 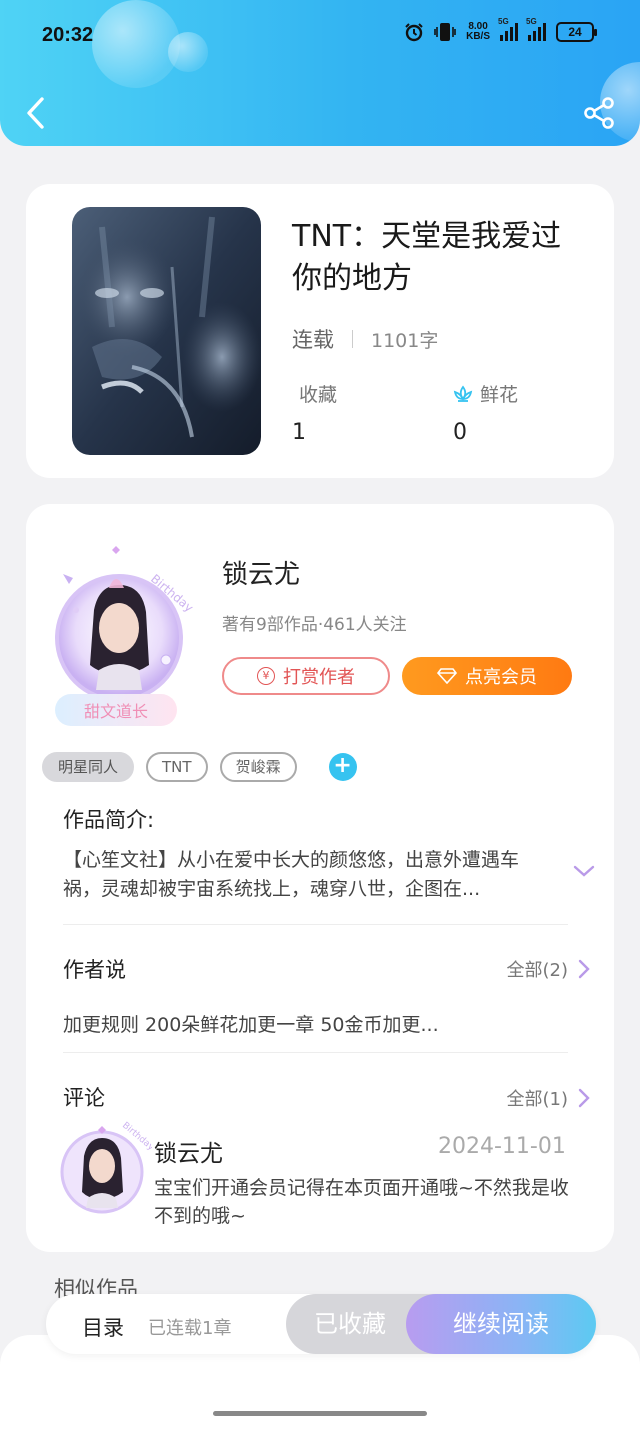 What do you see at coordinates (414, 32) in the screenshot?
I see `alarm-icon` at bounding box center [414, 32].